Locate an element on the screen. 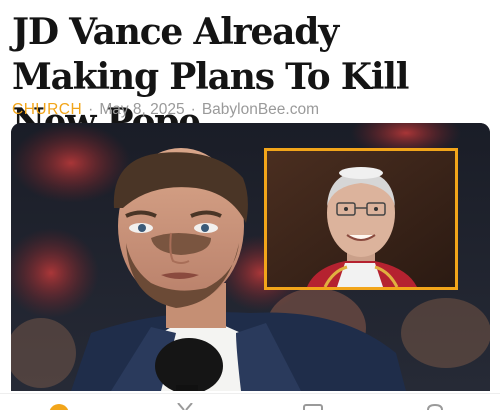 The height and width of the screenshot is (410, 500). inset-portrait is located at coordinates (361, 219).